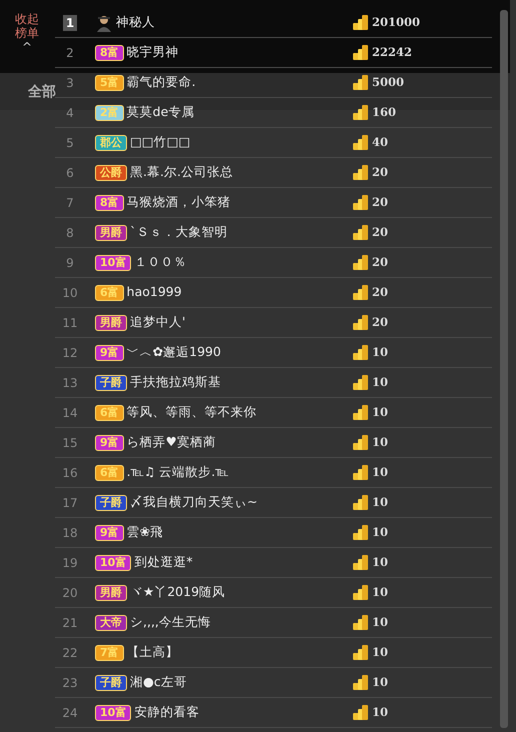  What do you see at coordinates (70, 53) in the screenshot?
I see `rank-number: 2` at bounding box center [70, 53].